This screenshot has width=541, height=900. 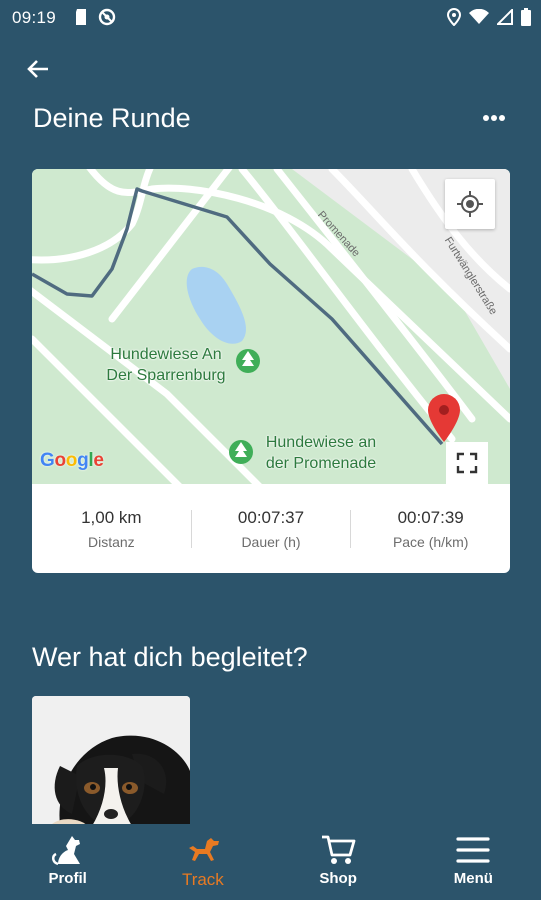 What do you see at coordinates (202, 879) in the screenshot?
I see `nav-label-track: Track` at bounding box center [202, 879].